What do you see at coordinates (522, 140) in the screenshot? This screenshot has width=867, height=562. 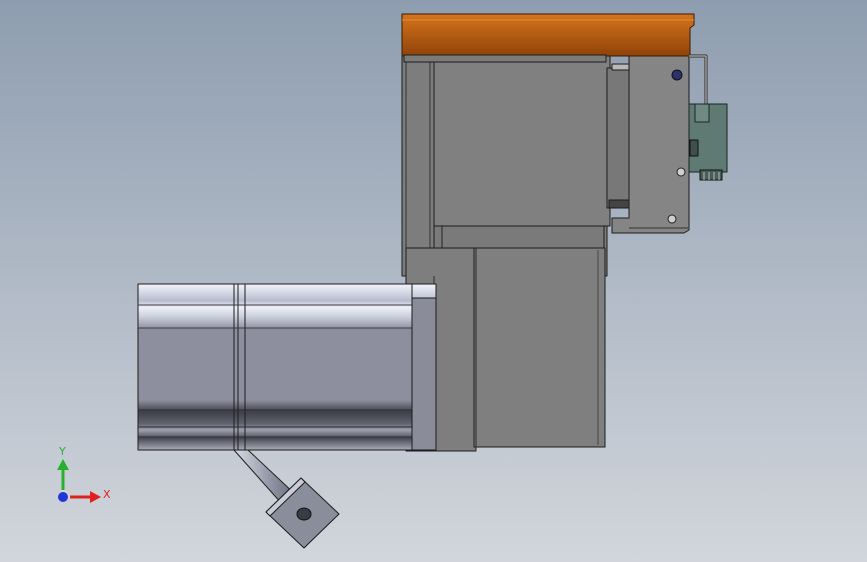 I see `gearbox-body` at bounding box center [522, 140].